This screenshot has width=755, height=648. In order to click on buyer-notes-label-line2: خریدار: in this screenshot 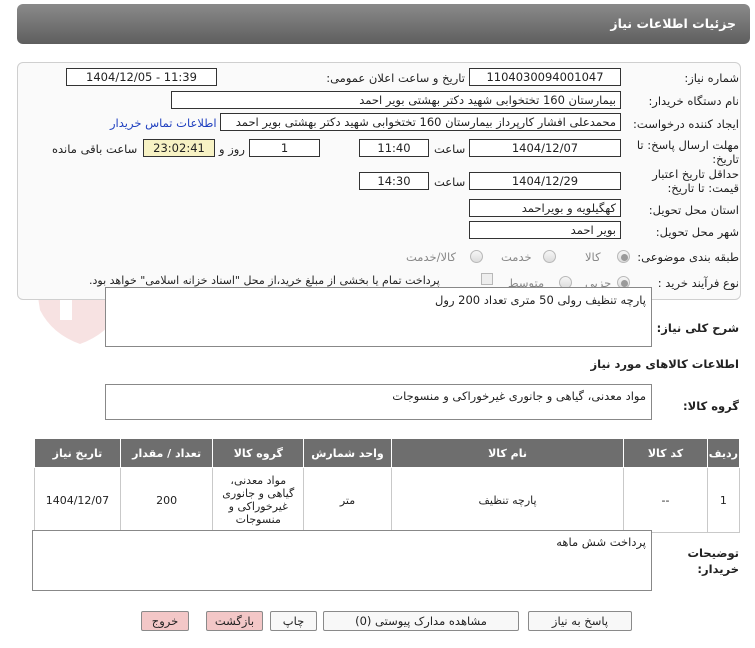, I will do `click(718, 569)`.